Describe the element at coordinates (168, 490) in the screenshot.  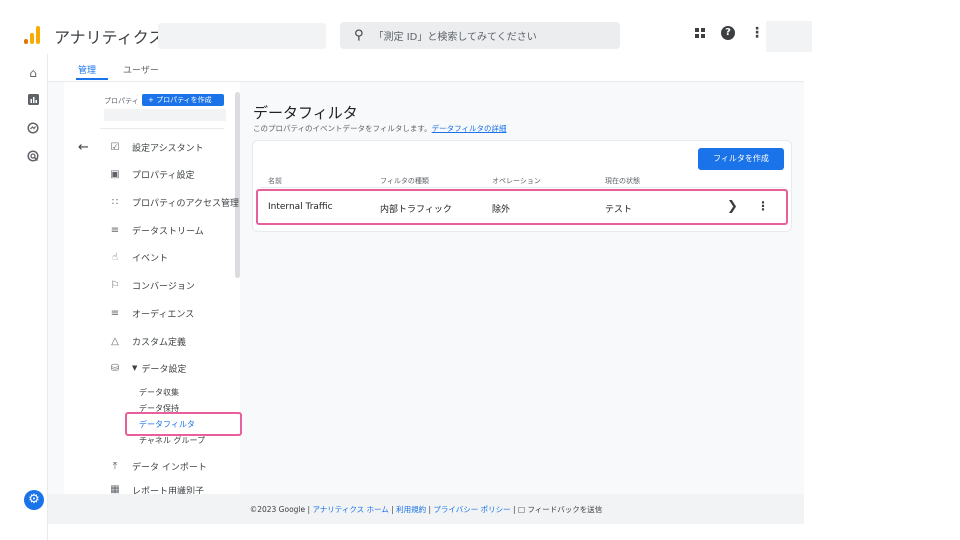
I see `nav-item-label: レポート用識別子` at that location.